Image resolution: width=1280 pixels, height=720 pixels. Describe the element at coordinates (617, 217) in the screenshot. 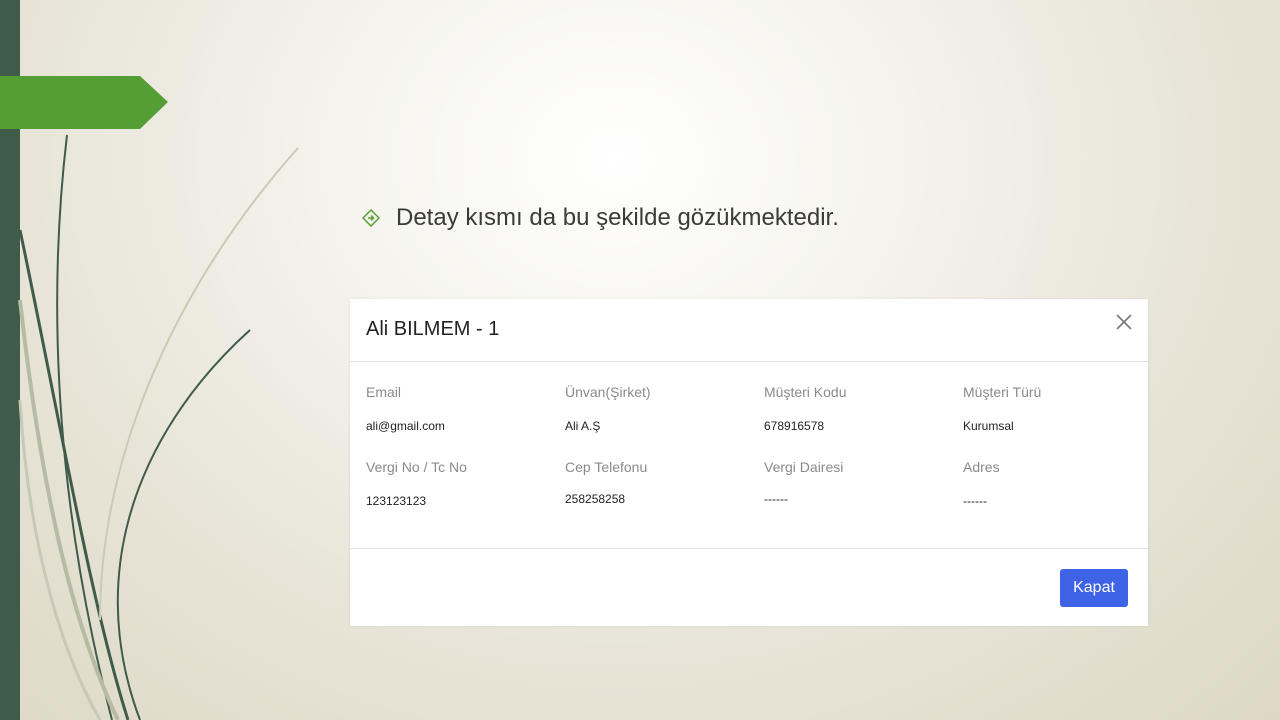

I see `bullet-text: Detay kısmı da bu şekilde gözükmektedir.` at that location.